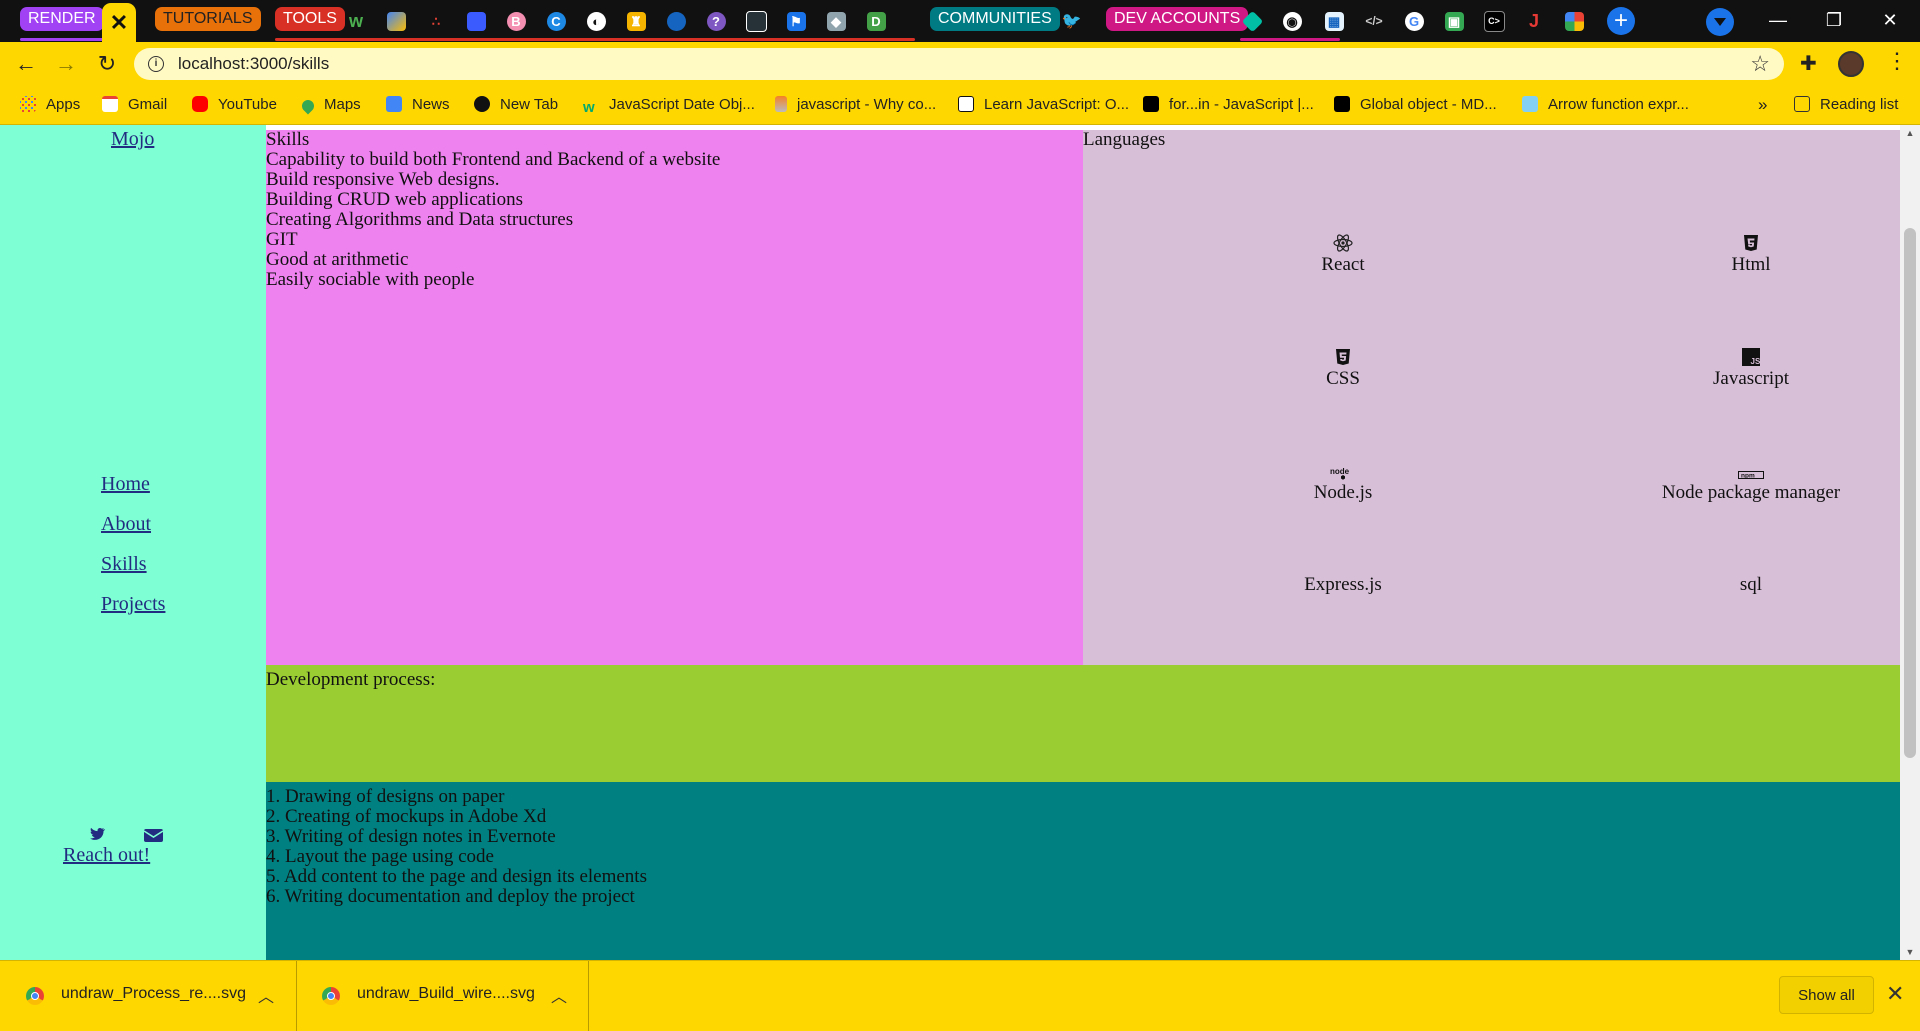 The image size is (1920, 1031). Describe the element at coordinates (133, 604) in the screenshot. I see `nav-link-projects: Projects` at that location.